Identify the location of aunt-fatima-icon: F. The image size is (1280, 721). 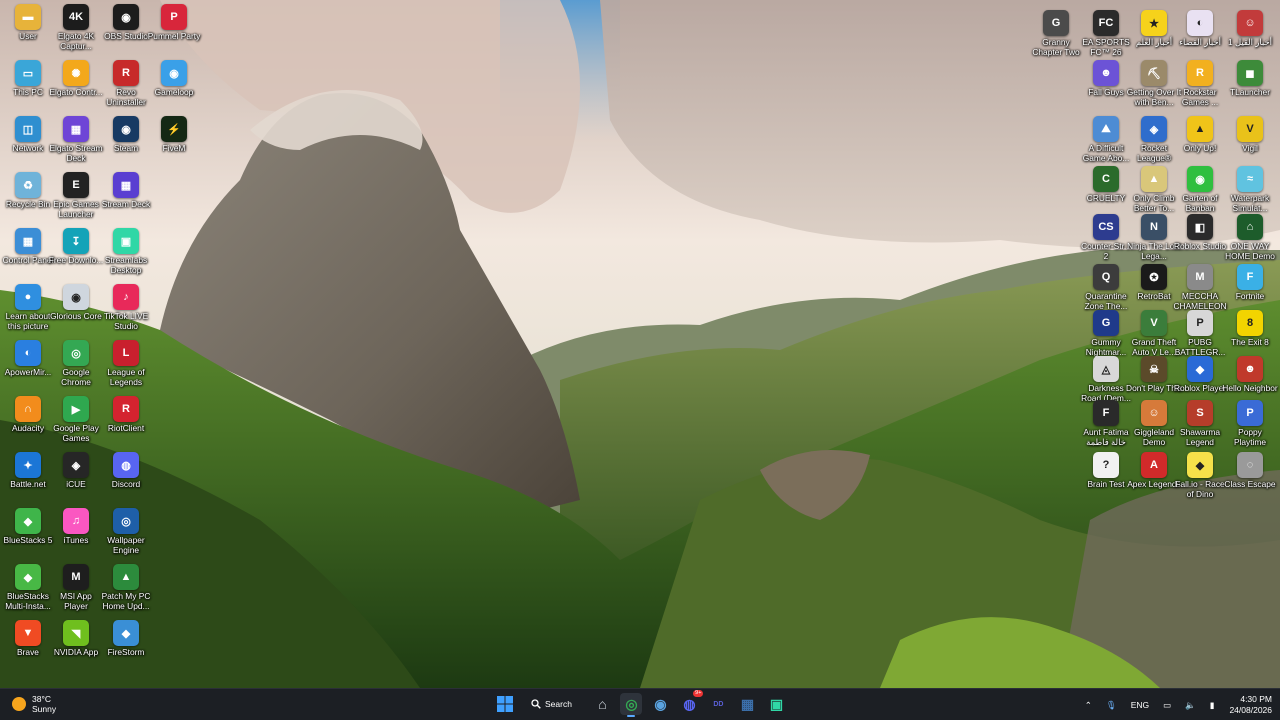
(1106, 413).